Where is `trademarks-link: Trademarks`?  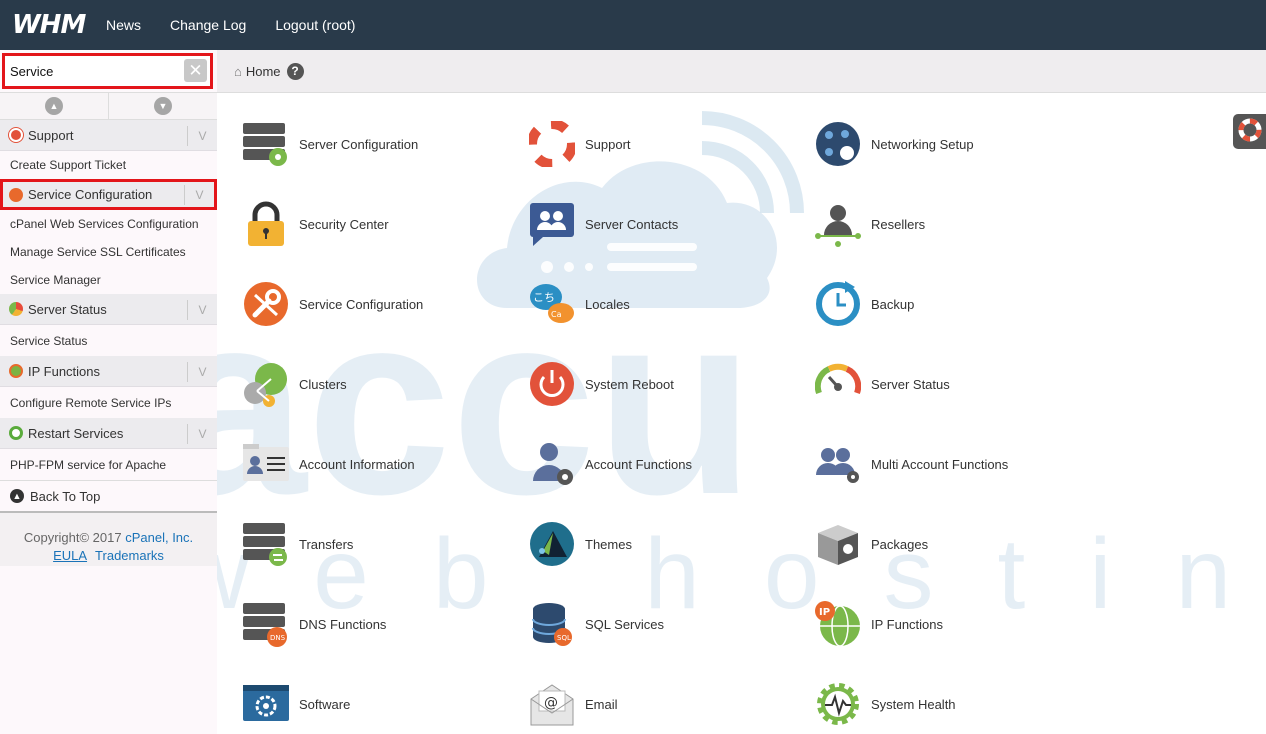
trademarks-link: Trademarks is located at coordinates (129, 555).